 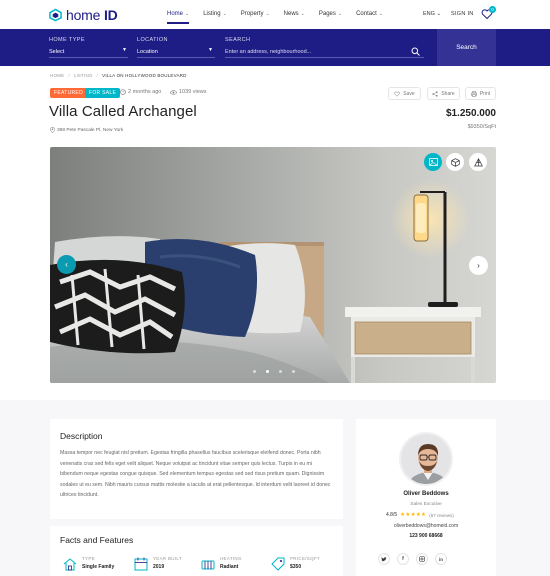 I want to click on for-sale-badge: FOR SALE, so click(x=103, y=93).